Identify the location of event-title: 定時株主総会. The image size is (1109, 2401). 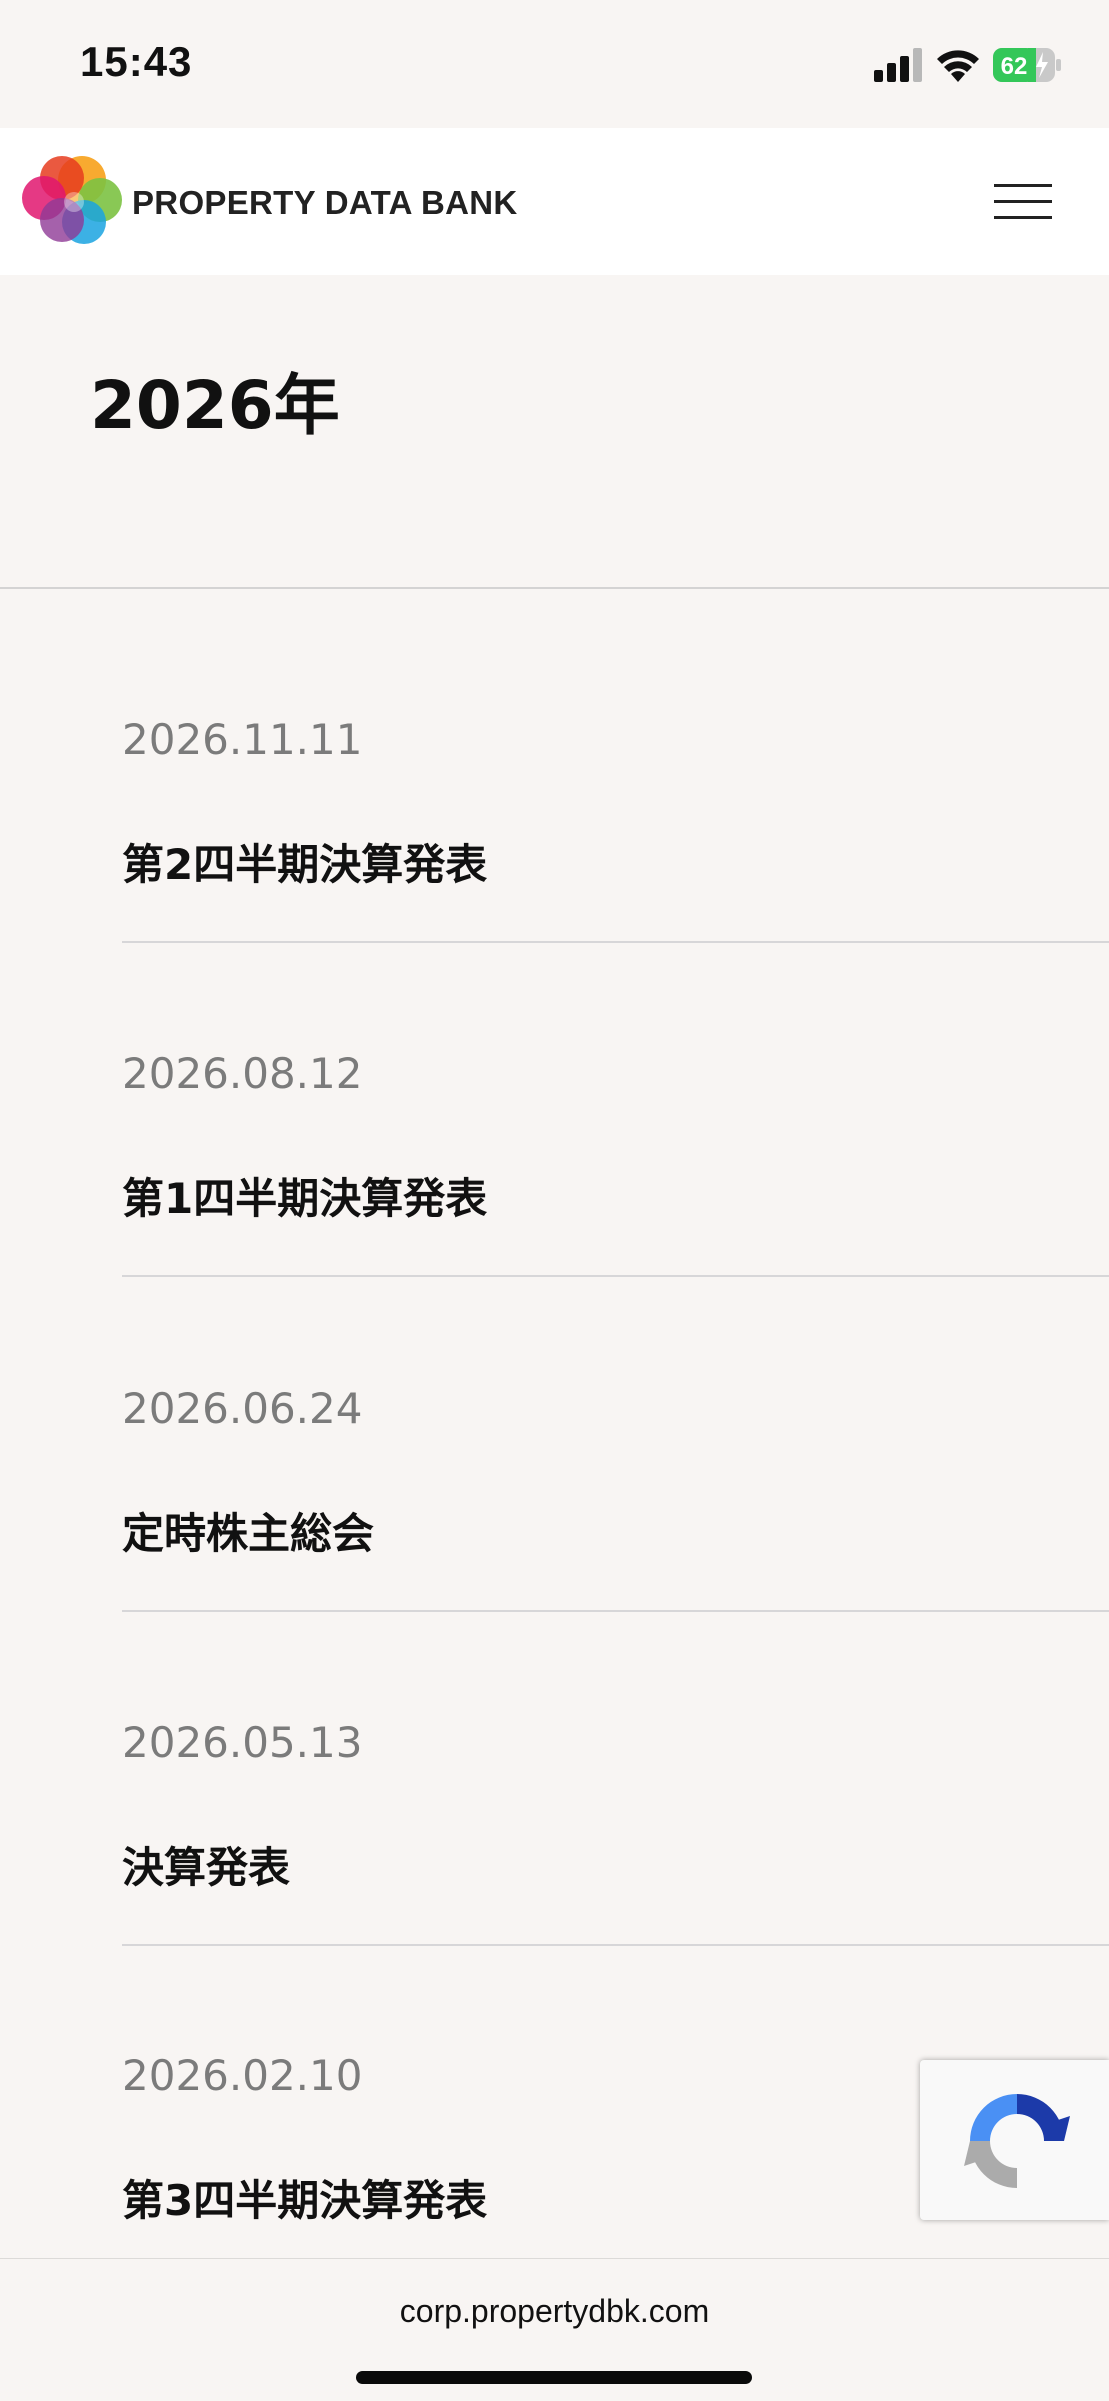
(248, 1533).